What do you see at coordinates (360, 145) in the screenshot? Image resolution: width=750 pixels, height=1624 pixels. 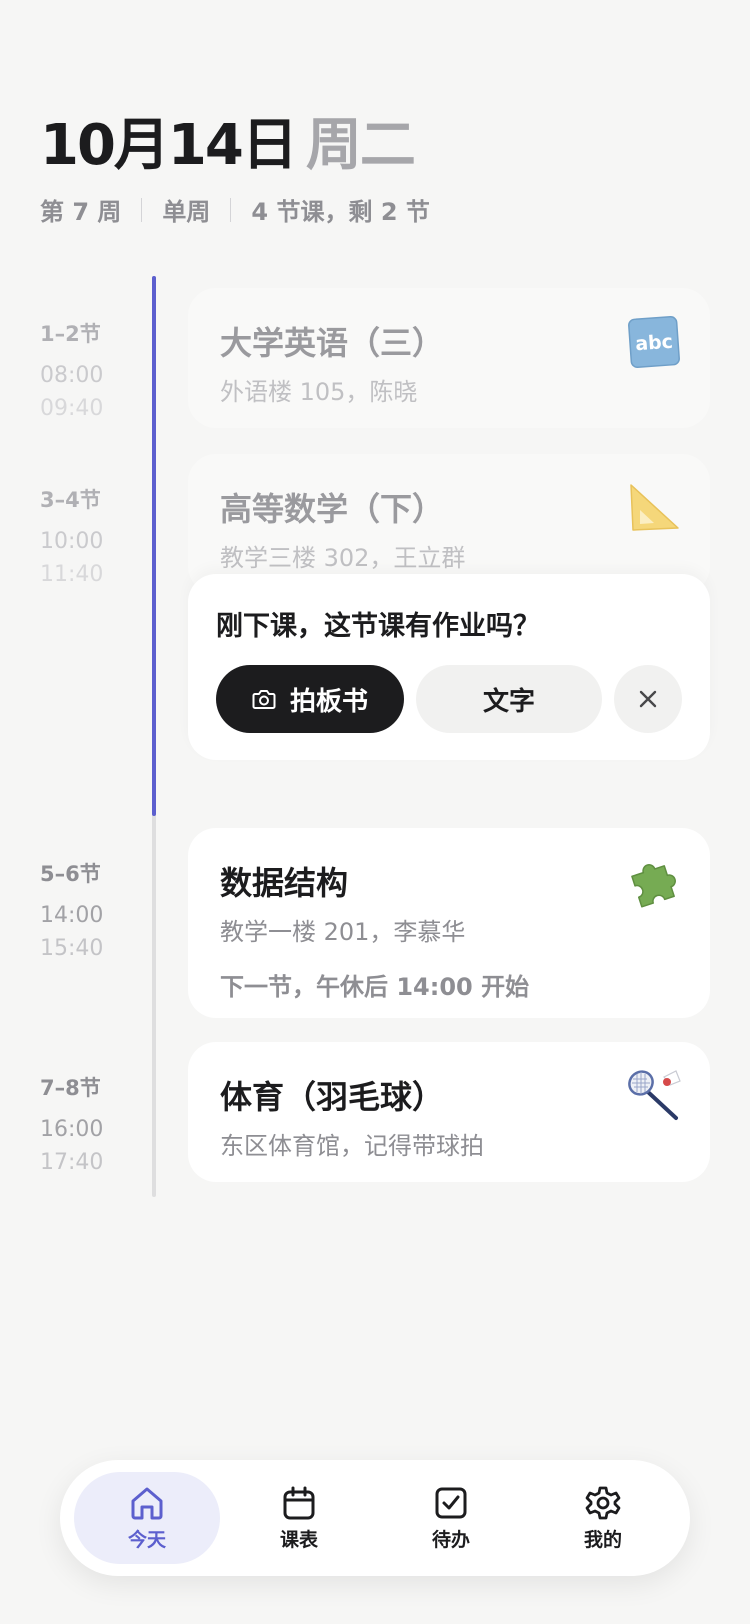 I see `weekday-text: 周二` at bounding box center [360, 145].